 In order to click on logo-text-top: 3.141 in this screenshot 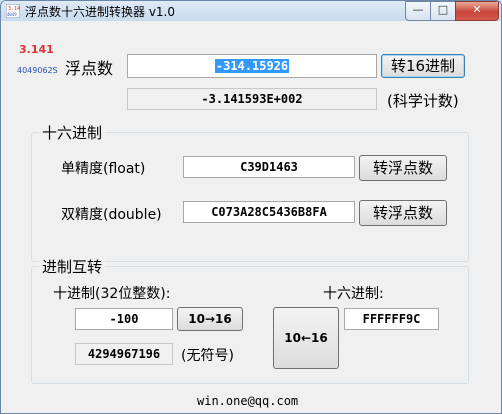, I will do `click(36, 49)`.